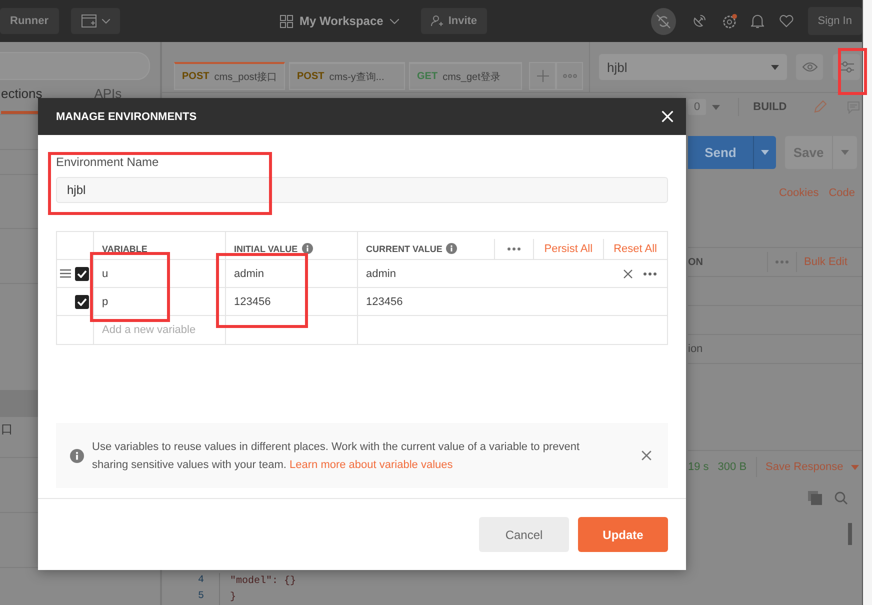 This screenshot has width=872, height=605. Describe the element at coordinates (262, 581) in the screenshot. I see `code-line: "model": {}` at that location.